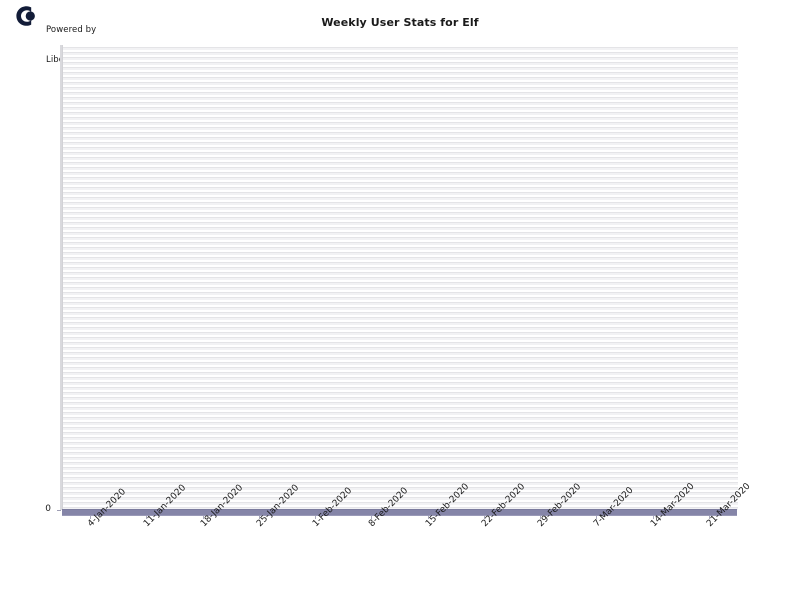  Describe the element at coordinates (31, 280) in the screenshot. I see `y-axis: 0` at that location.